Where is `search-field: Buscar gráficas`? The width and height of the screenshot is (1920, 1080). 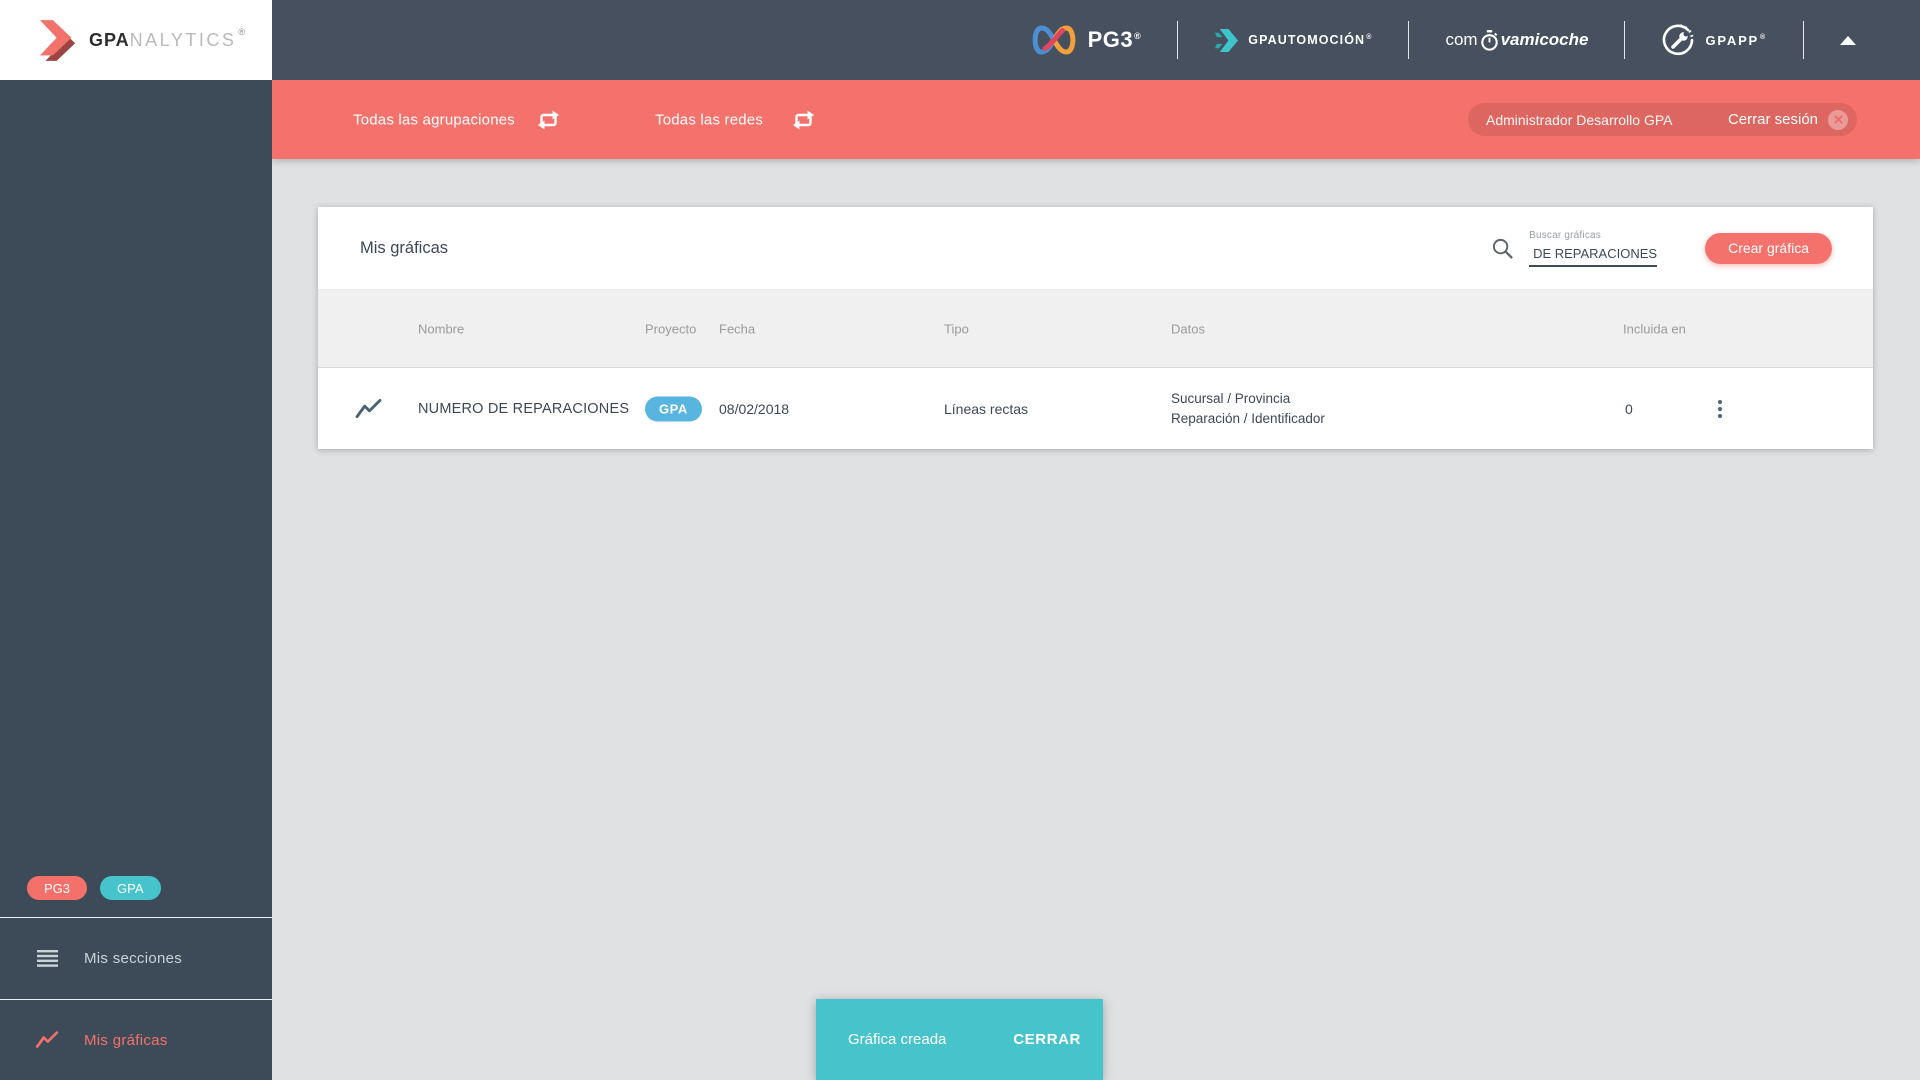 search-field: Buscar gráficas is located at coordinates (1593, 248).